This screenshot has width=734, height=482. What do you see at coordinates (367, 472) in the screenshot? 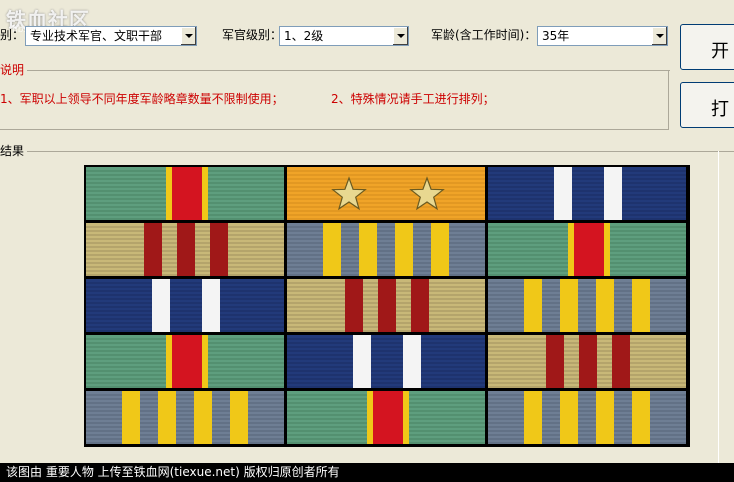
I see `footer-bar: 该图由 重要人物 上传至铁血网(tiexue.net) 版权归原创者所有` at bounding box center [367, 472].